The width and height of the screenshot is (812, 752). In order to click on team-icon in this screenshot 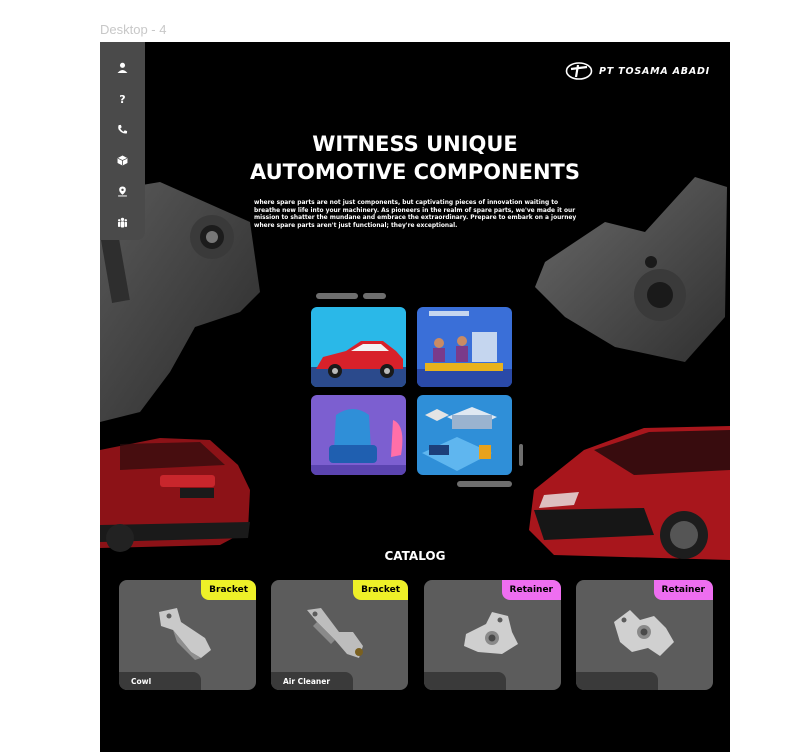, I will do `click(122, 222)`.